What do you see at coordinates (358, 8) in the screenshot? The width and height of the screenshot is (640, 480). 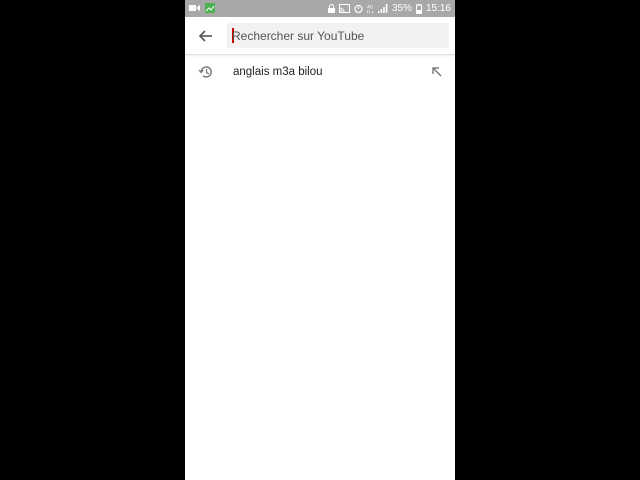 I see `alarm-icon` at bounding box center [358, 8].